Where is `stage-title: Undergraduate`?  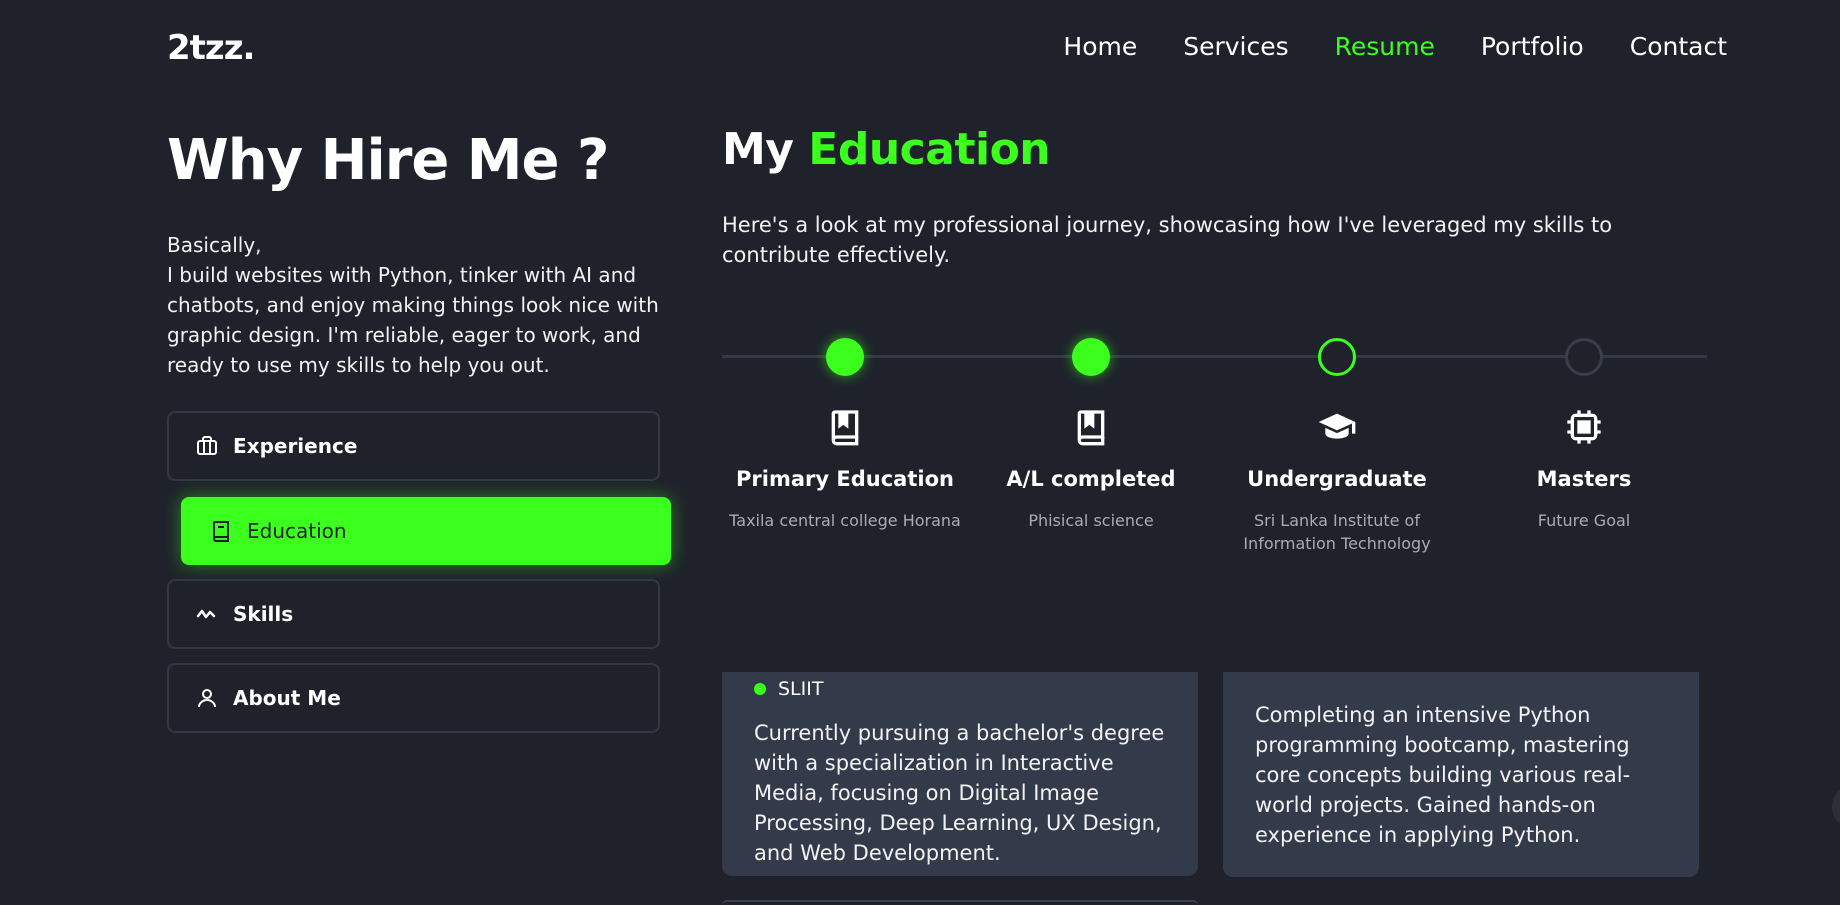
stage-title: Undergraduate is located at coordinates (1337, 479).